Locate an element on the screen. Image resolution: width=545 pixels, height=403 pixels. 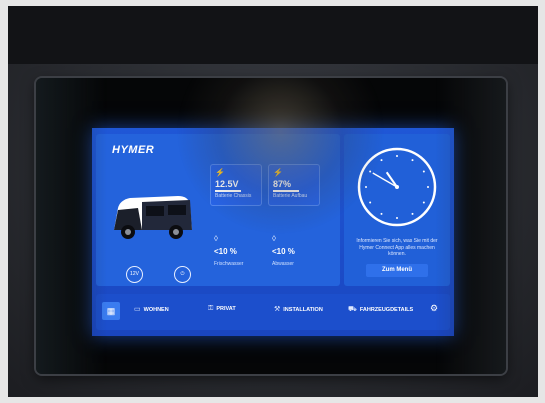
nav-fahrzeugdetails: ⛟ FAHRZEUGDETAILS is located at coordinates (380, 309).